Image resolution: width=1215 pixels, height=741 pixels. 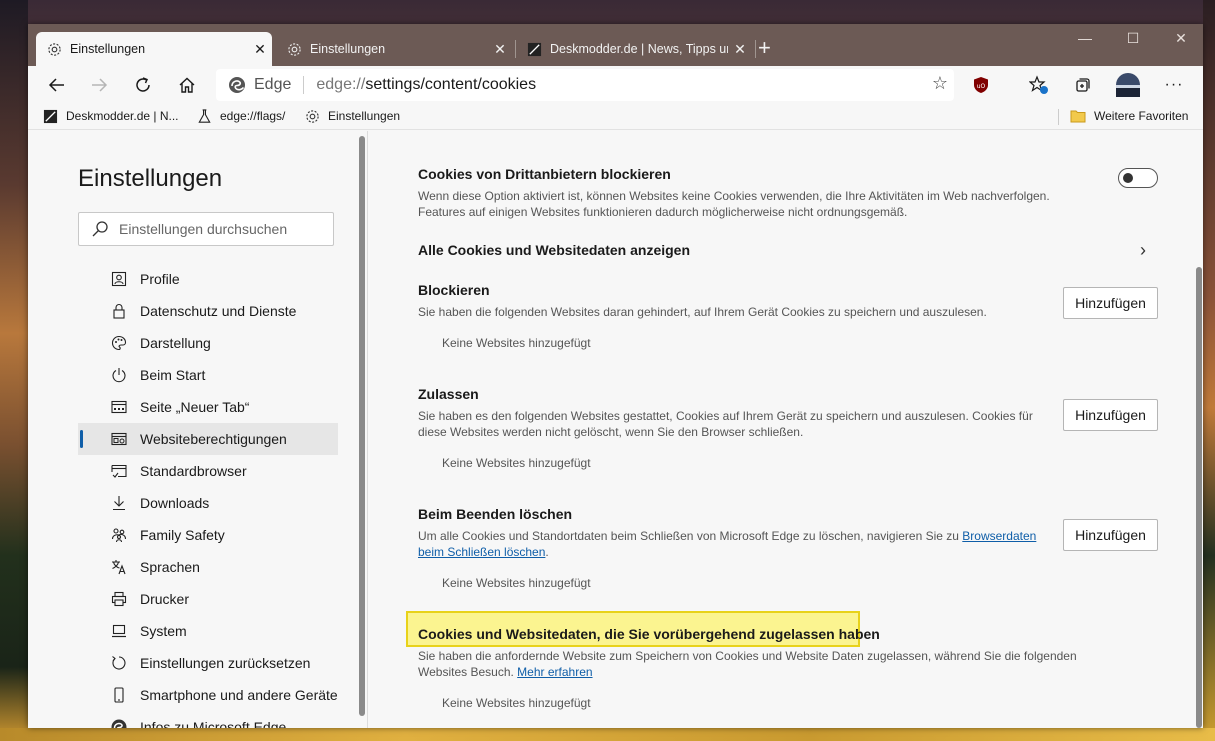 What do you see at coordinates (304, 85) in the screenshot?
I see `address-separator` at bounding box center [304, 85].